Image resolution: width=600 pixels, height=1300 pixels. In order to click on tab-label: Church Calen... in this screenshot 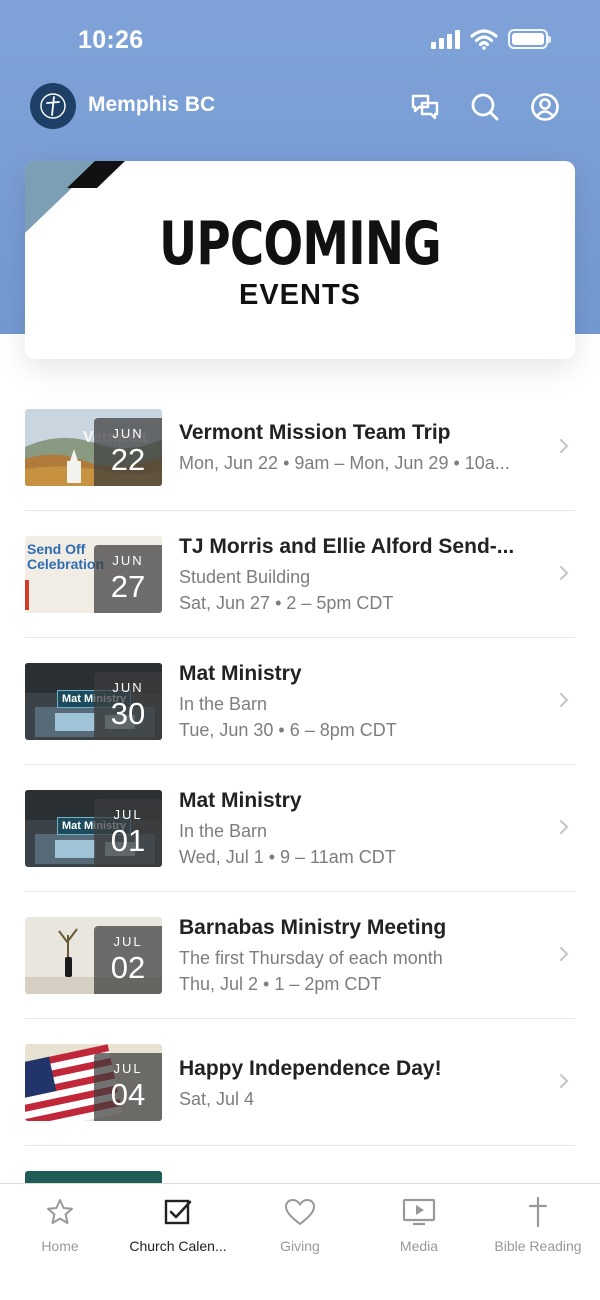, I will do `click(178, 1246)`.